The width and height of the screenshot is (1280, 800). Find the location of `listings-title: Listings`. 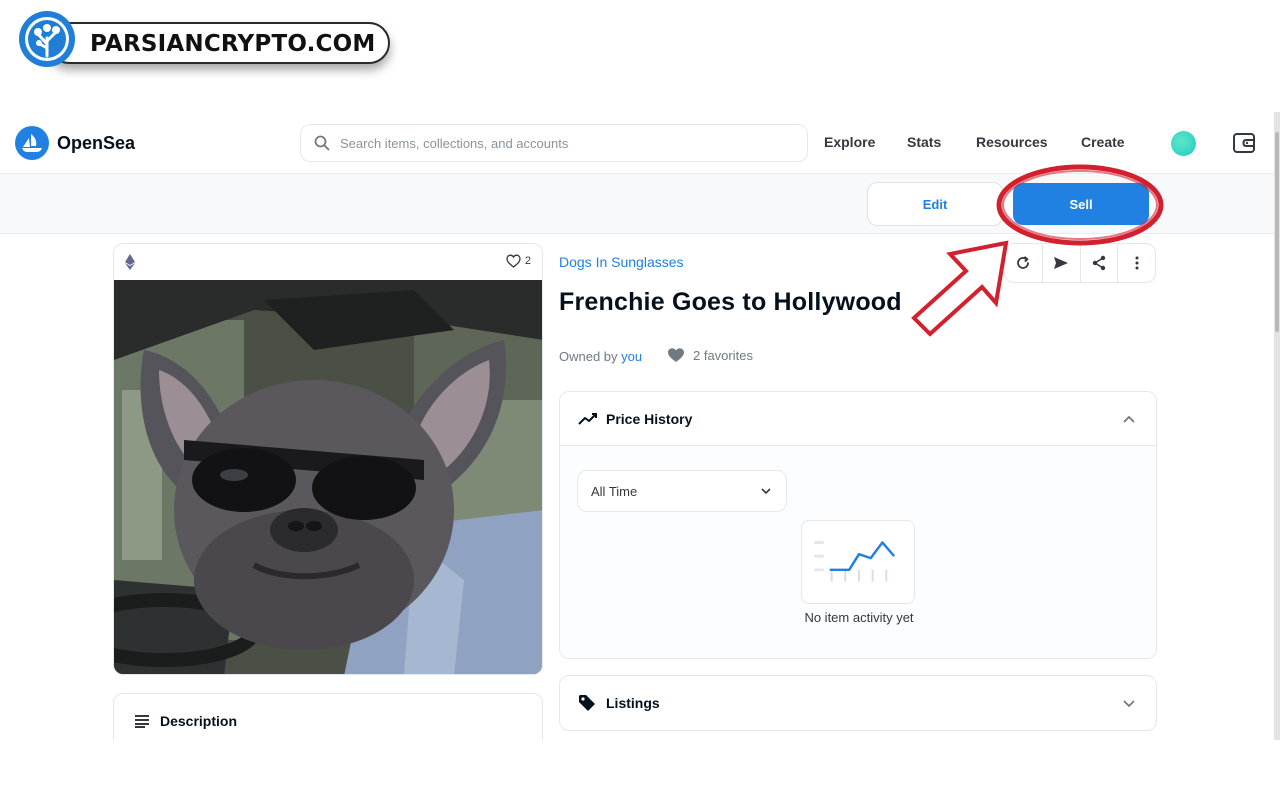

listings-title: Listings is located at coordinates (633, 703).